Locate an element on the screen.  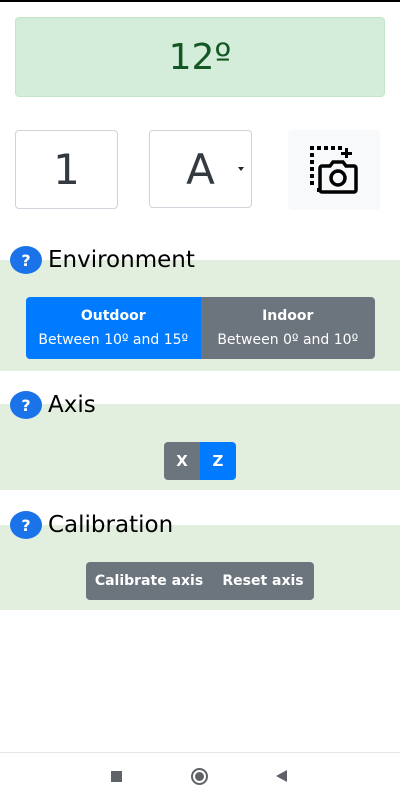
calibrate-axis-button: Calibrate axis is located at coordinates (149, 581).